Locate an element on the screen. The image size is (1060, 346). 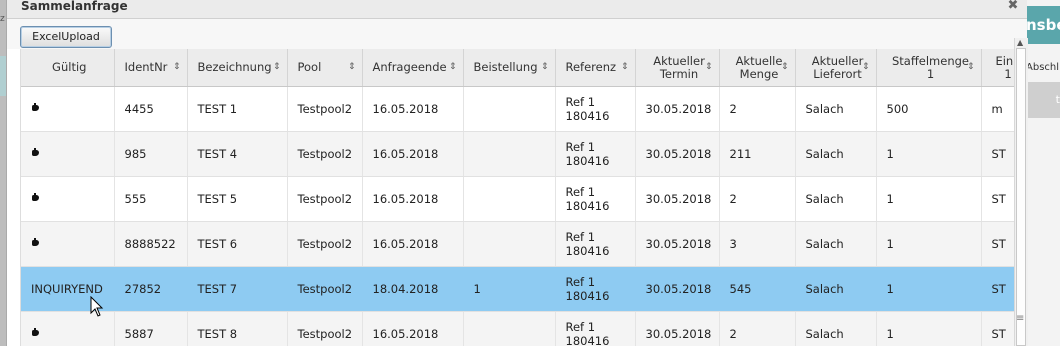
cell-bez: TEST 6 is located at coordinates (237, 244).